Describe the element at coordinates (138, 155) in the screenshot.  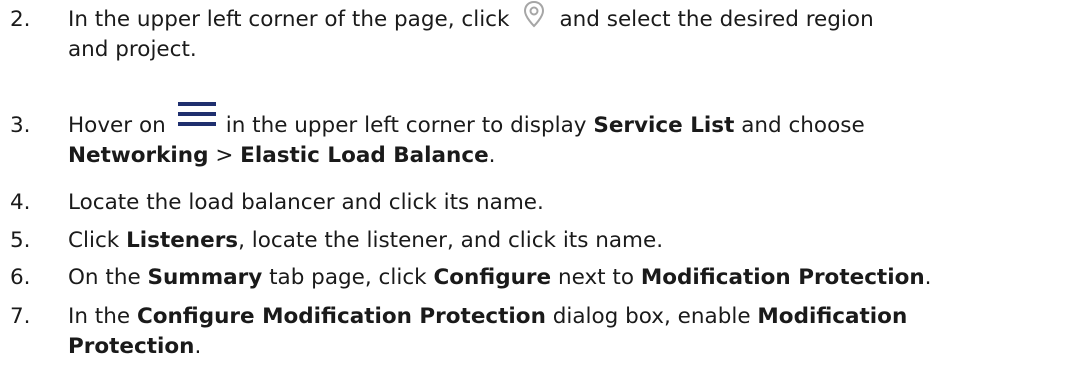
I see `ui-term: Networking` at that location.